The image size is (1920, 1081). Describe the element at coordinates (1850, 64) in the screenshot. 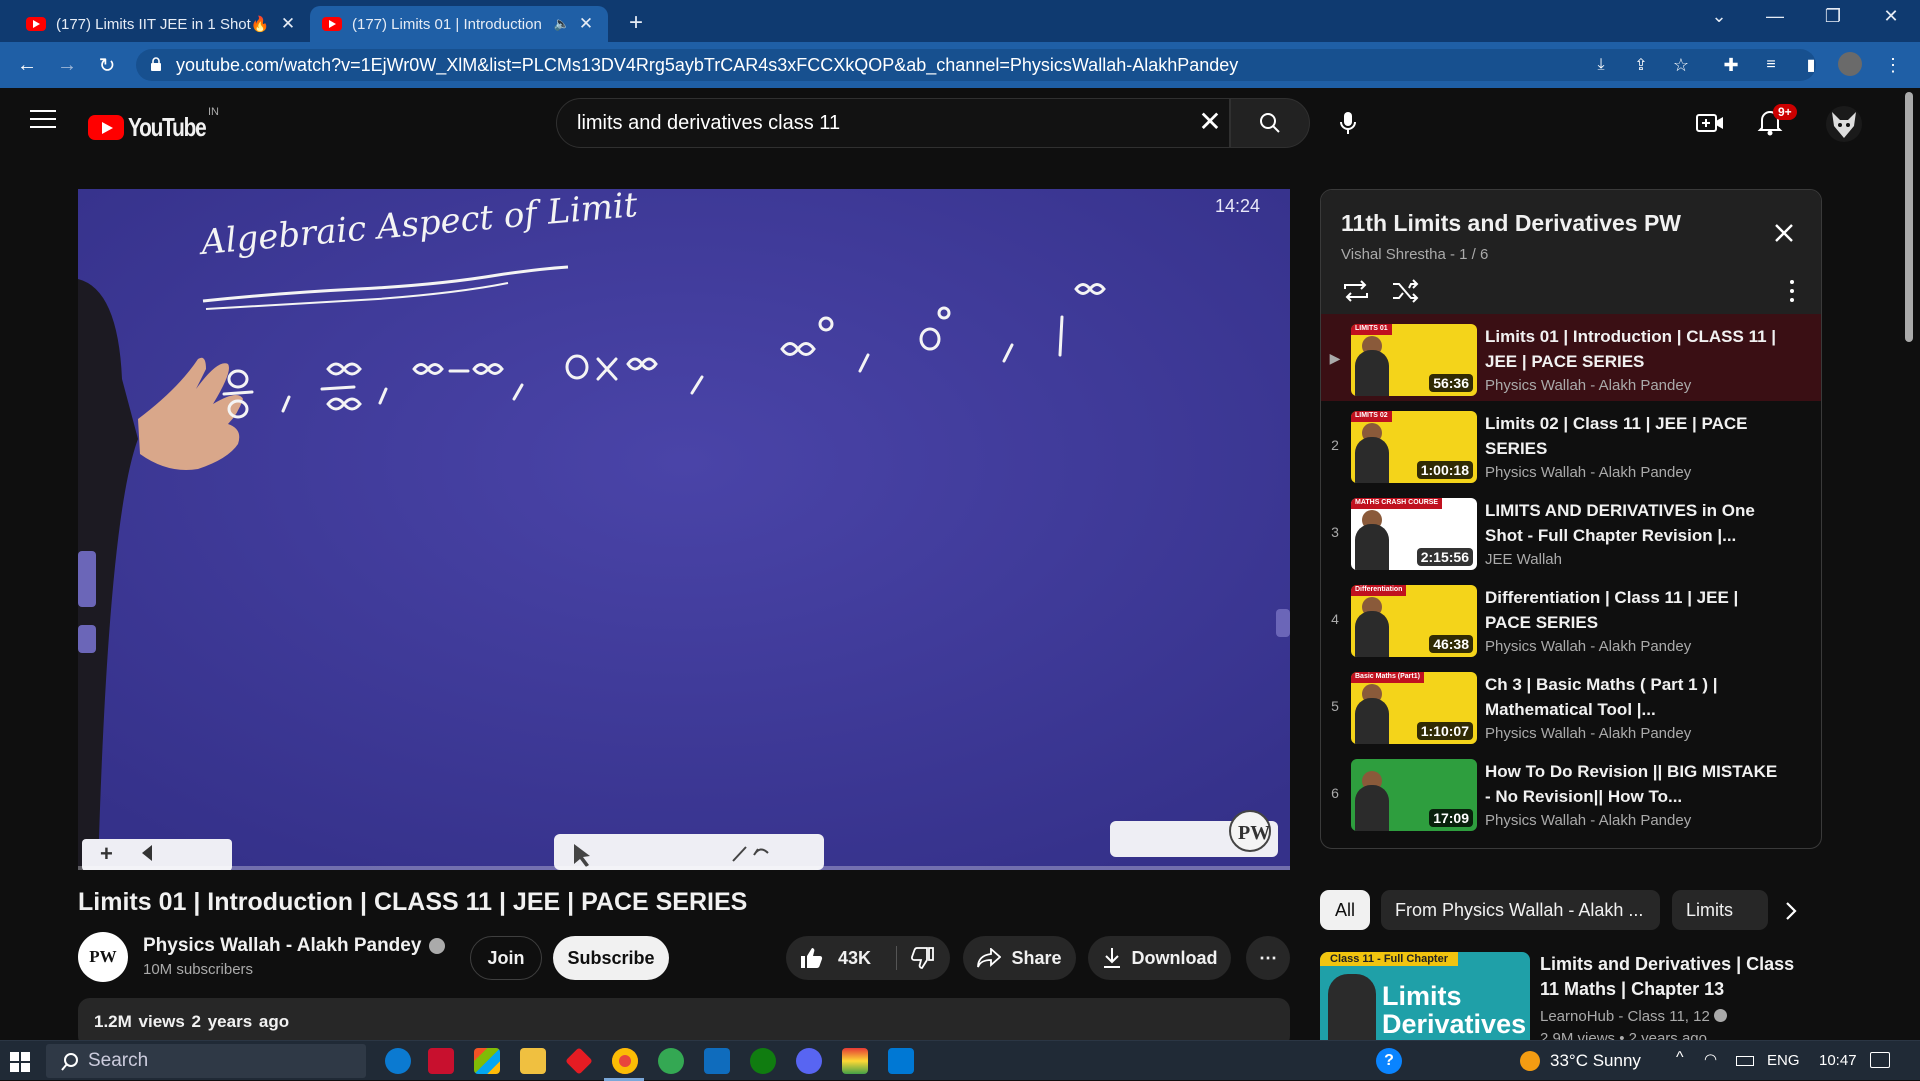

I see `profile-avatar` at that location.